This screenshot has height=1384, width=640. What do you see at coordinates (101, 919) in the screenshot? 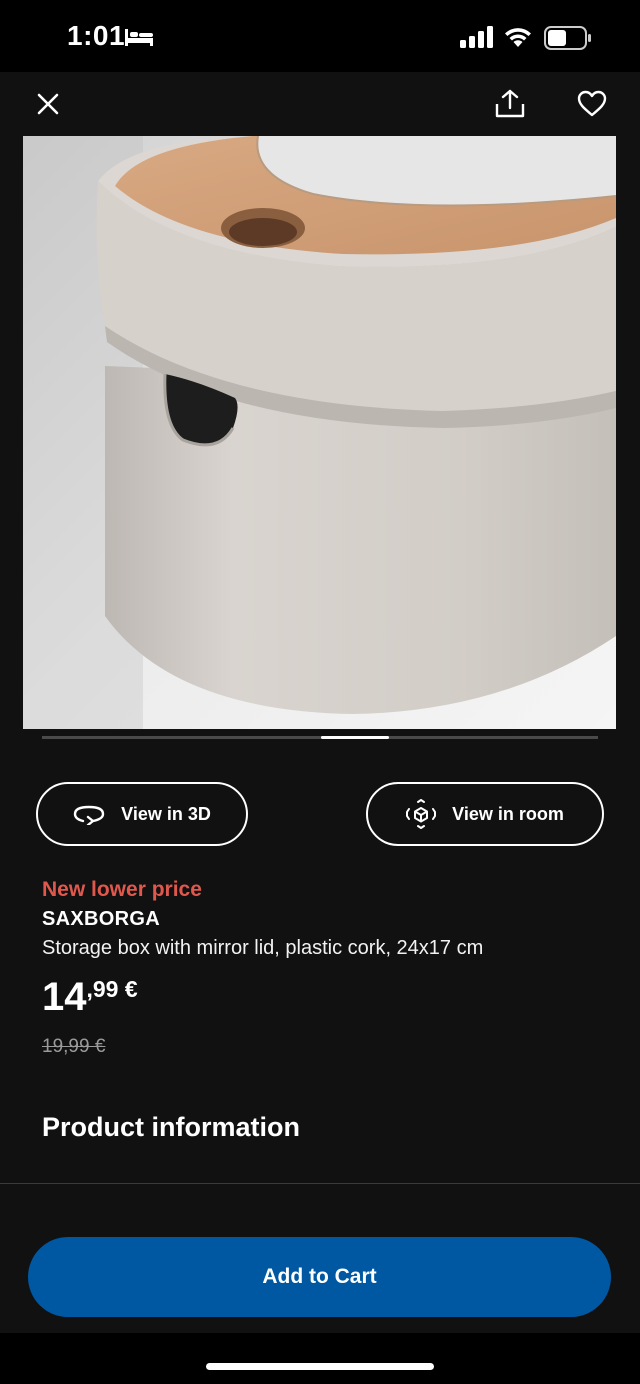
I see `product-name: SAXBORGA` at bounding box center [101, 919].